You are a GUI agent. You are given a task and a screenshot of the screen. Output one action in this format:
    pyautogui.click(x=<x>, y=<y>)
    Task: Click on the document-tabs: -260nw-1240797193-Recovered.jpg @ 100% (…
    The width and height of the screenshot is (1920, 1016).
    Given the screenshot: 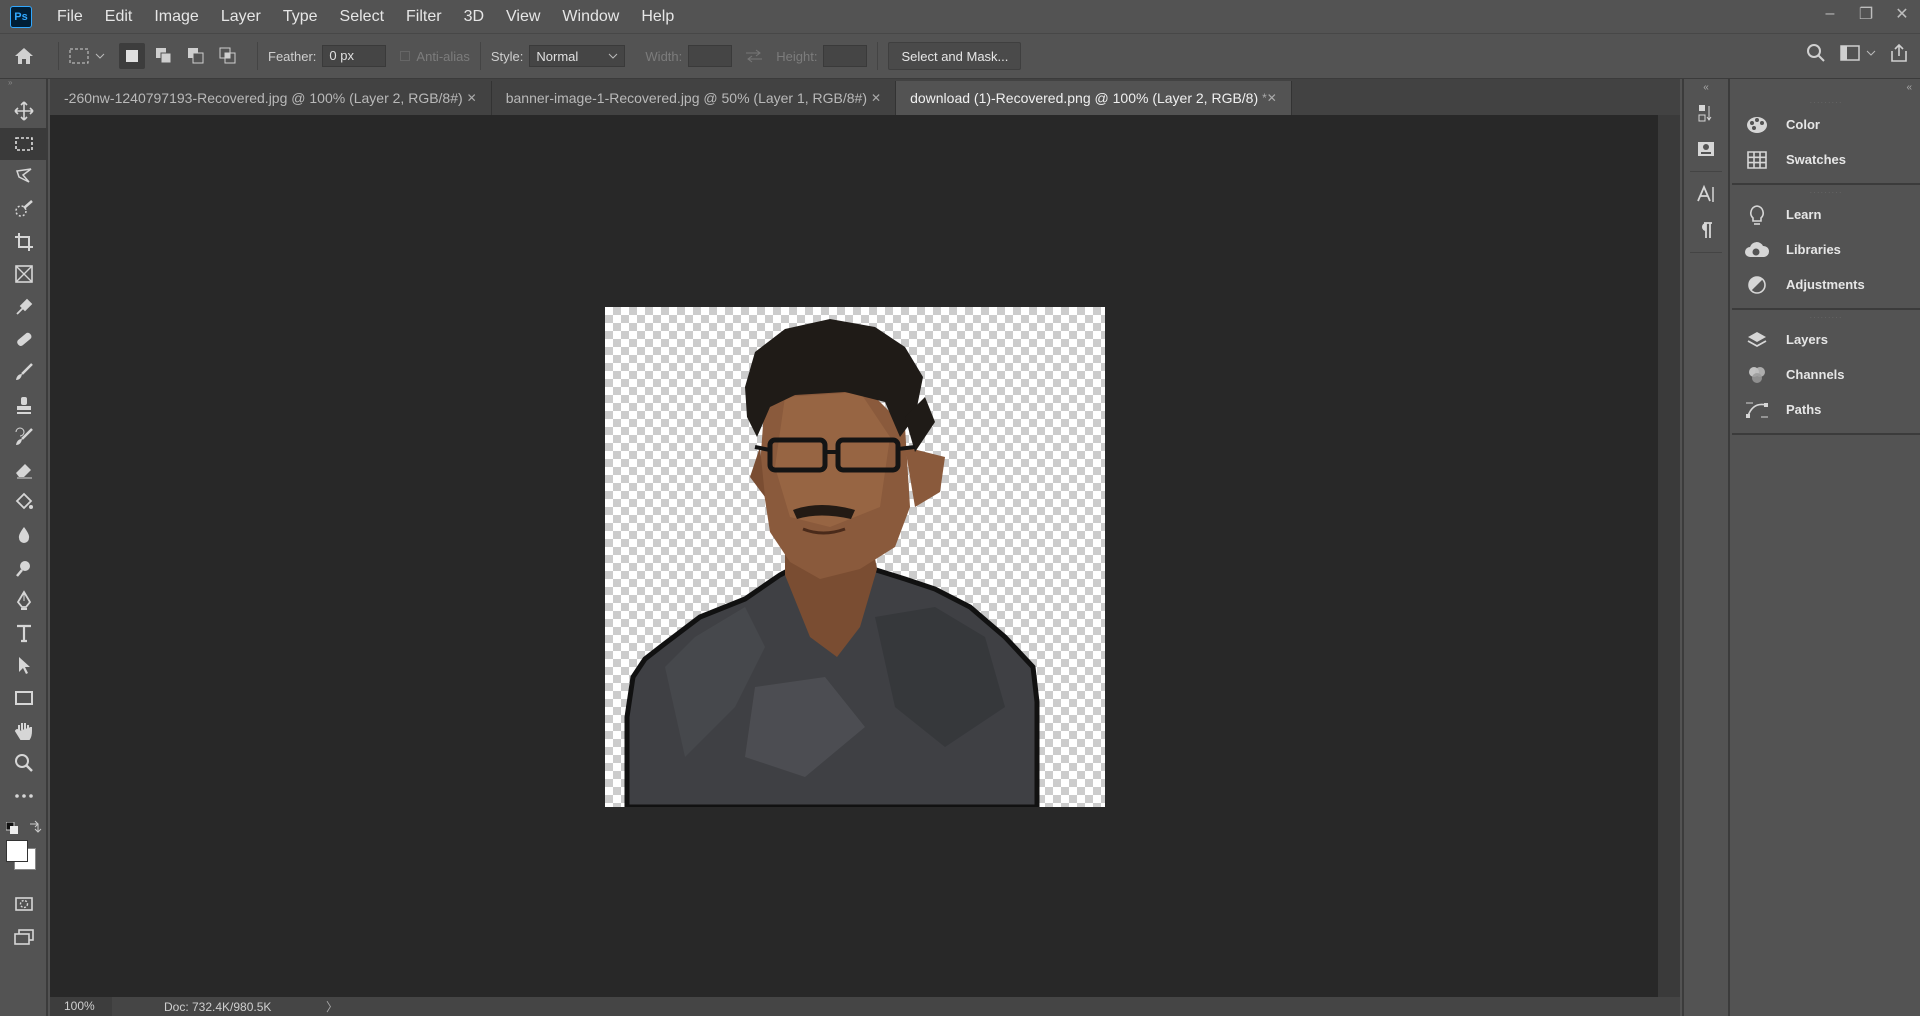 What is the action you would take?
    pyautogui.click(x=865, y=97)
    